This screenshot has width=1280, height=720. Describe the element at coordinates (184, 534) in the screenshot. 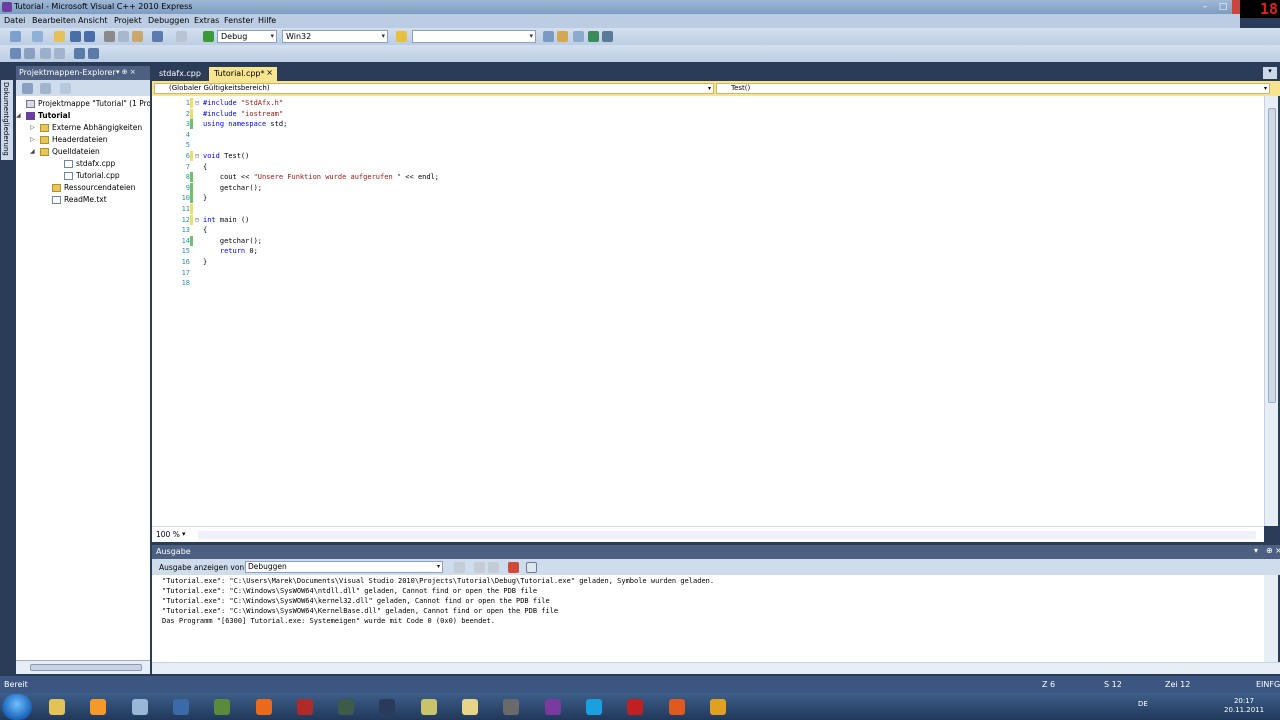

I see `zoom-dropdown-icon: ▾` at that location.